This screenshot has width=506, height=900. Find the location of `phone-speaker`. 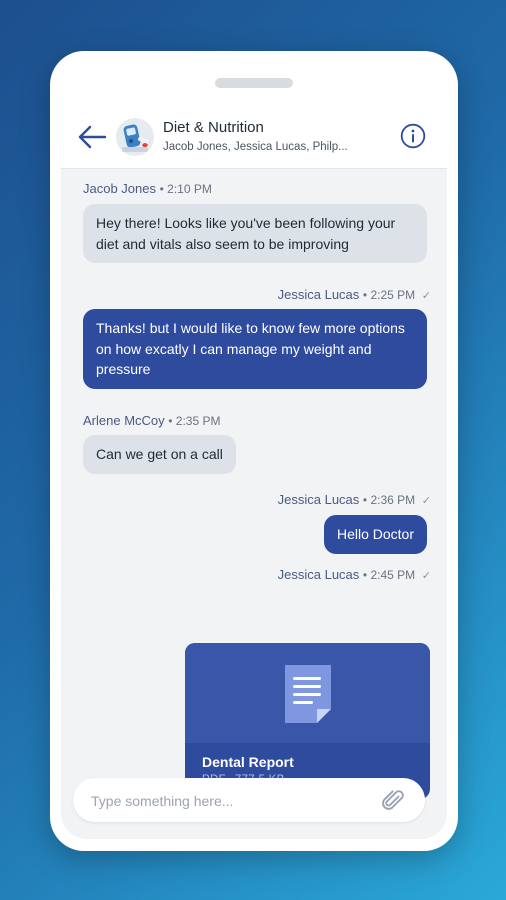

phone-speaker is located at coordinates (254, 83).